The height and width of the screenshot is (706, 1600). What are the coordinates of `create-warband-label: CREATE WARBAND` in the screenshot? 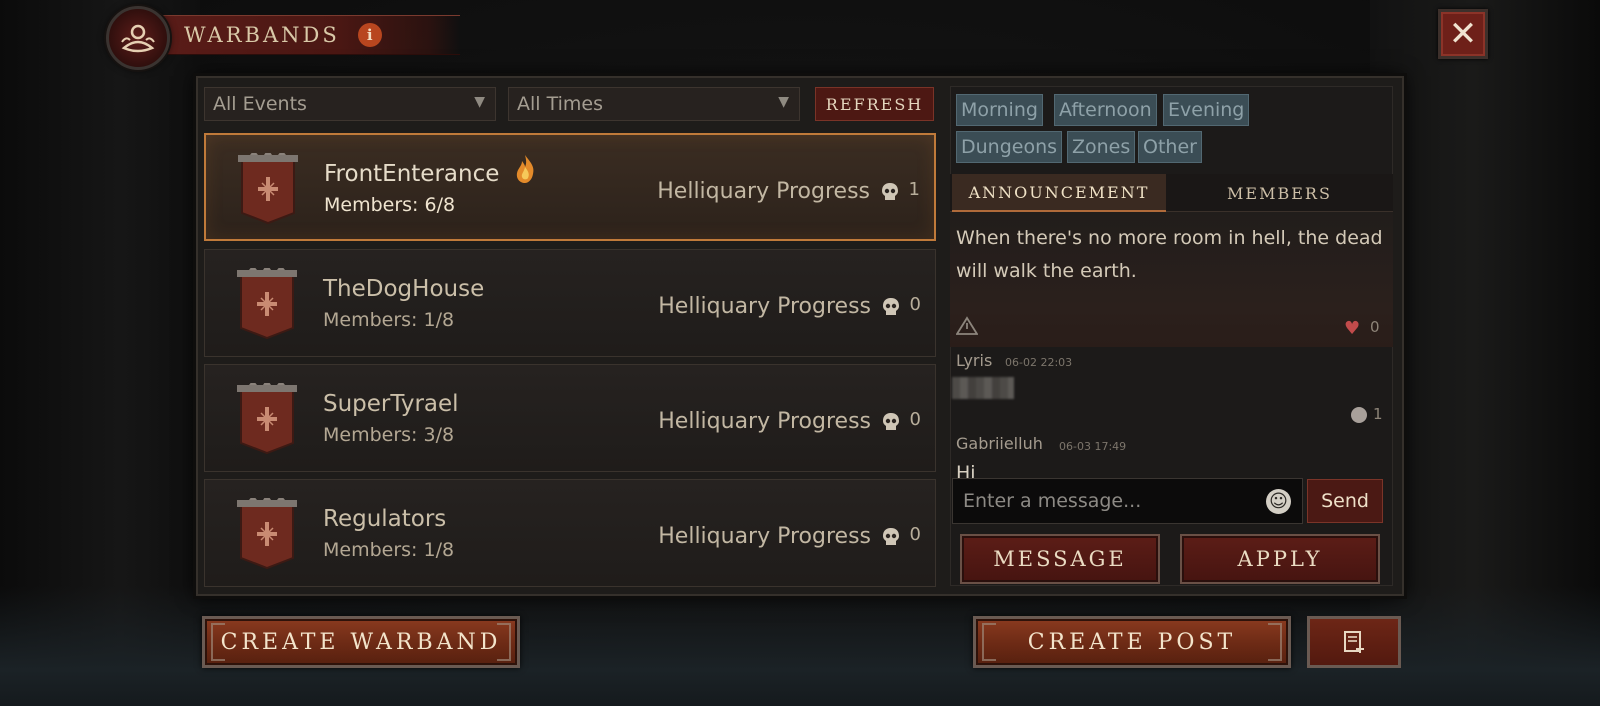 It's located at (361, 642).